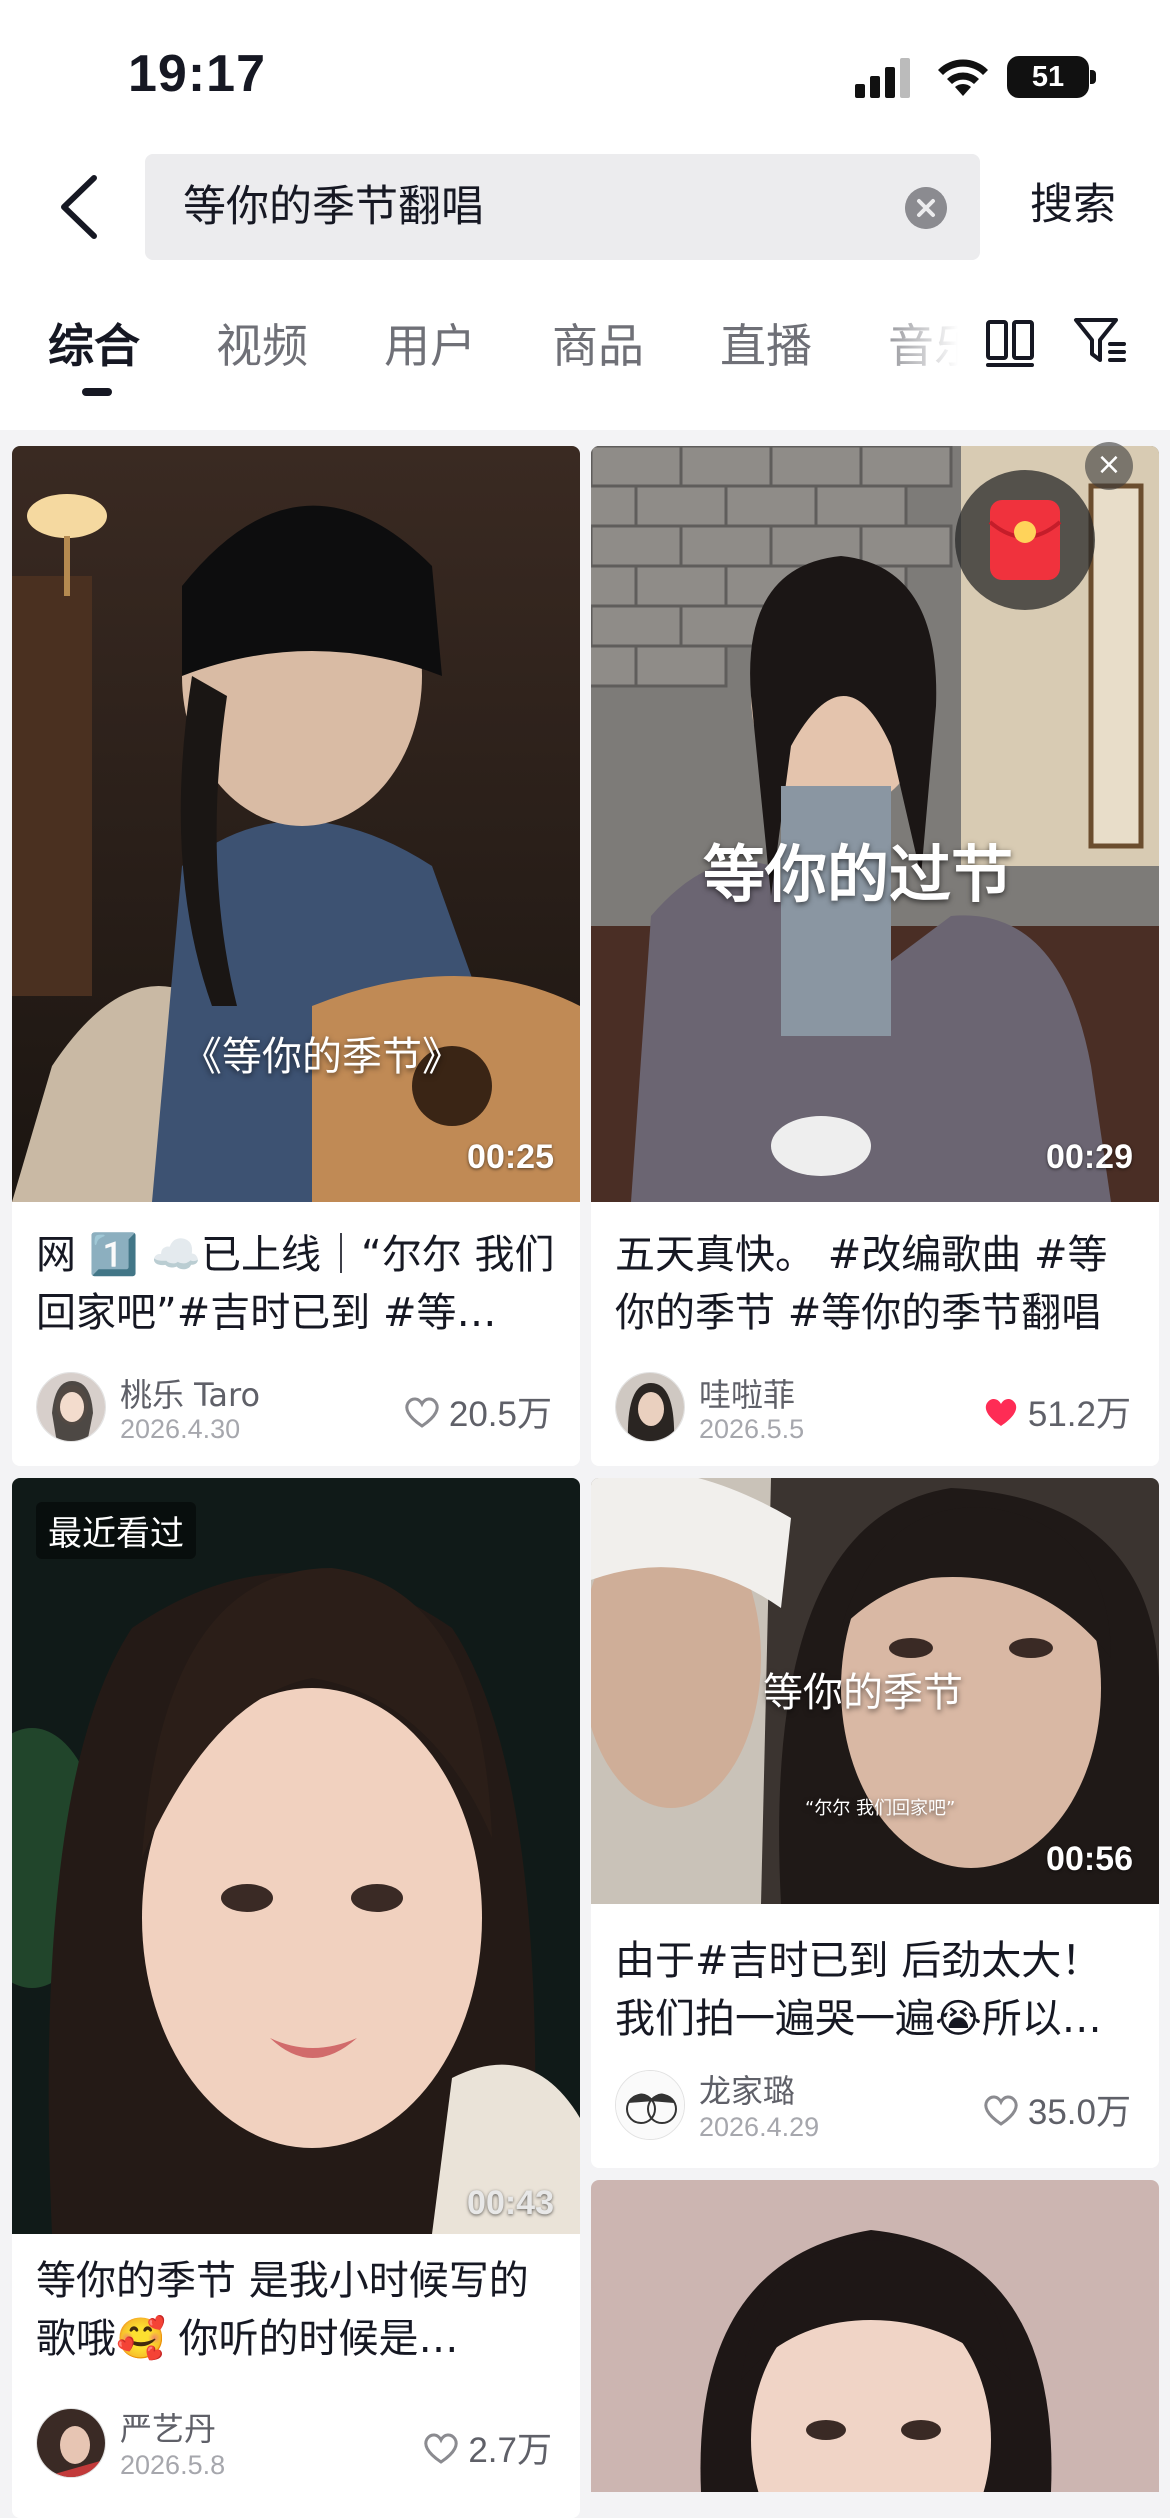  I want to click on active-tab-indicator, so click(97, 392).